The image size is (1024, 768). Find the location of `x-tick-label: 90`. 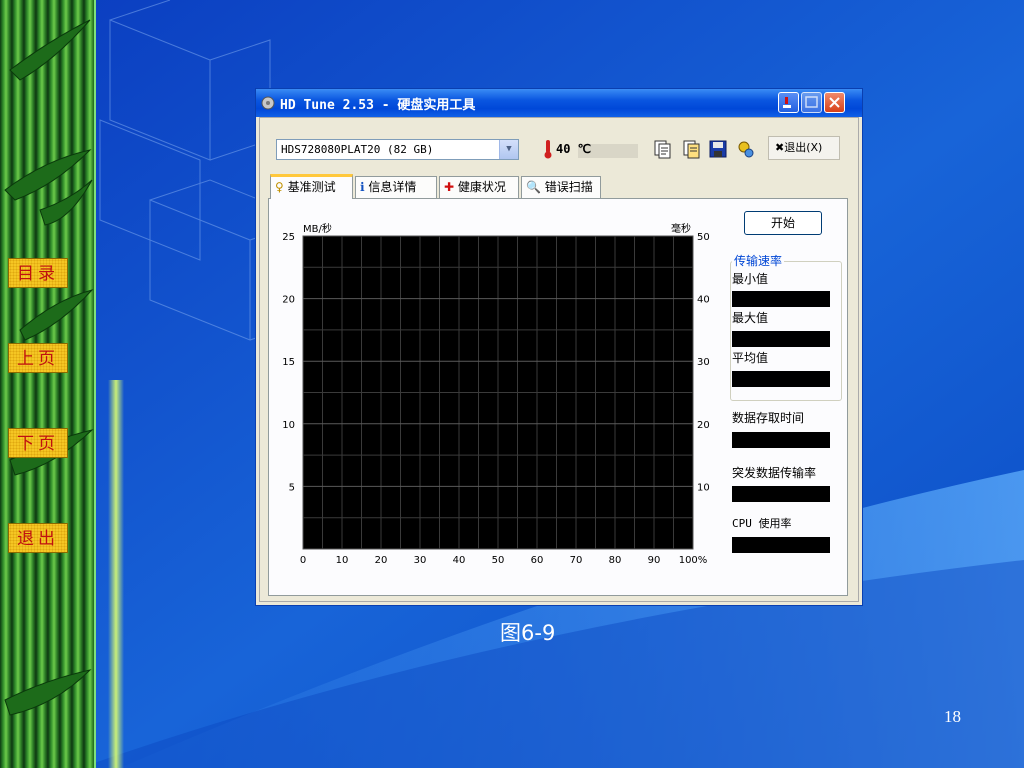

x-tick-label: 90 is located at coordinates (654, 560).